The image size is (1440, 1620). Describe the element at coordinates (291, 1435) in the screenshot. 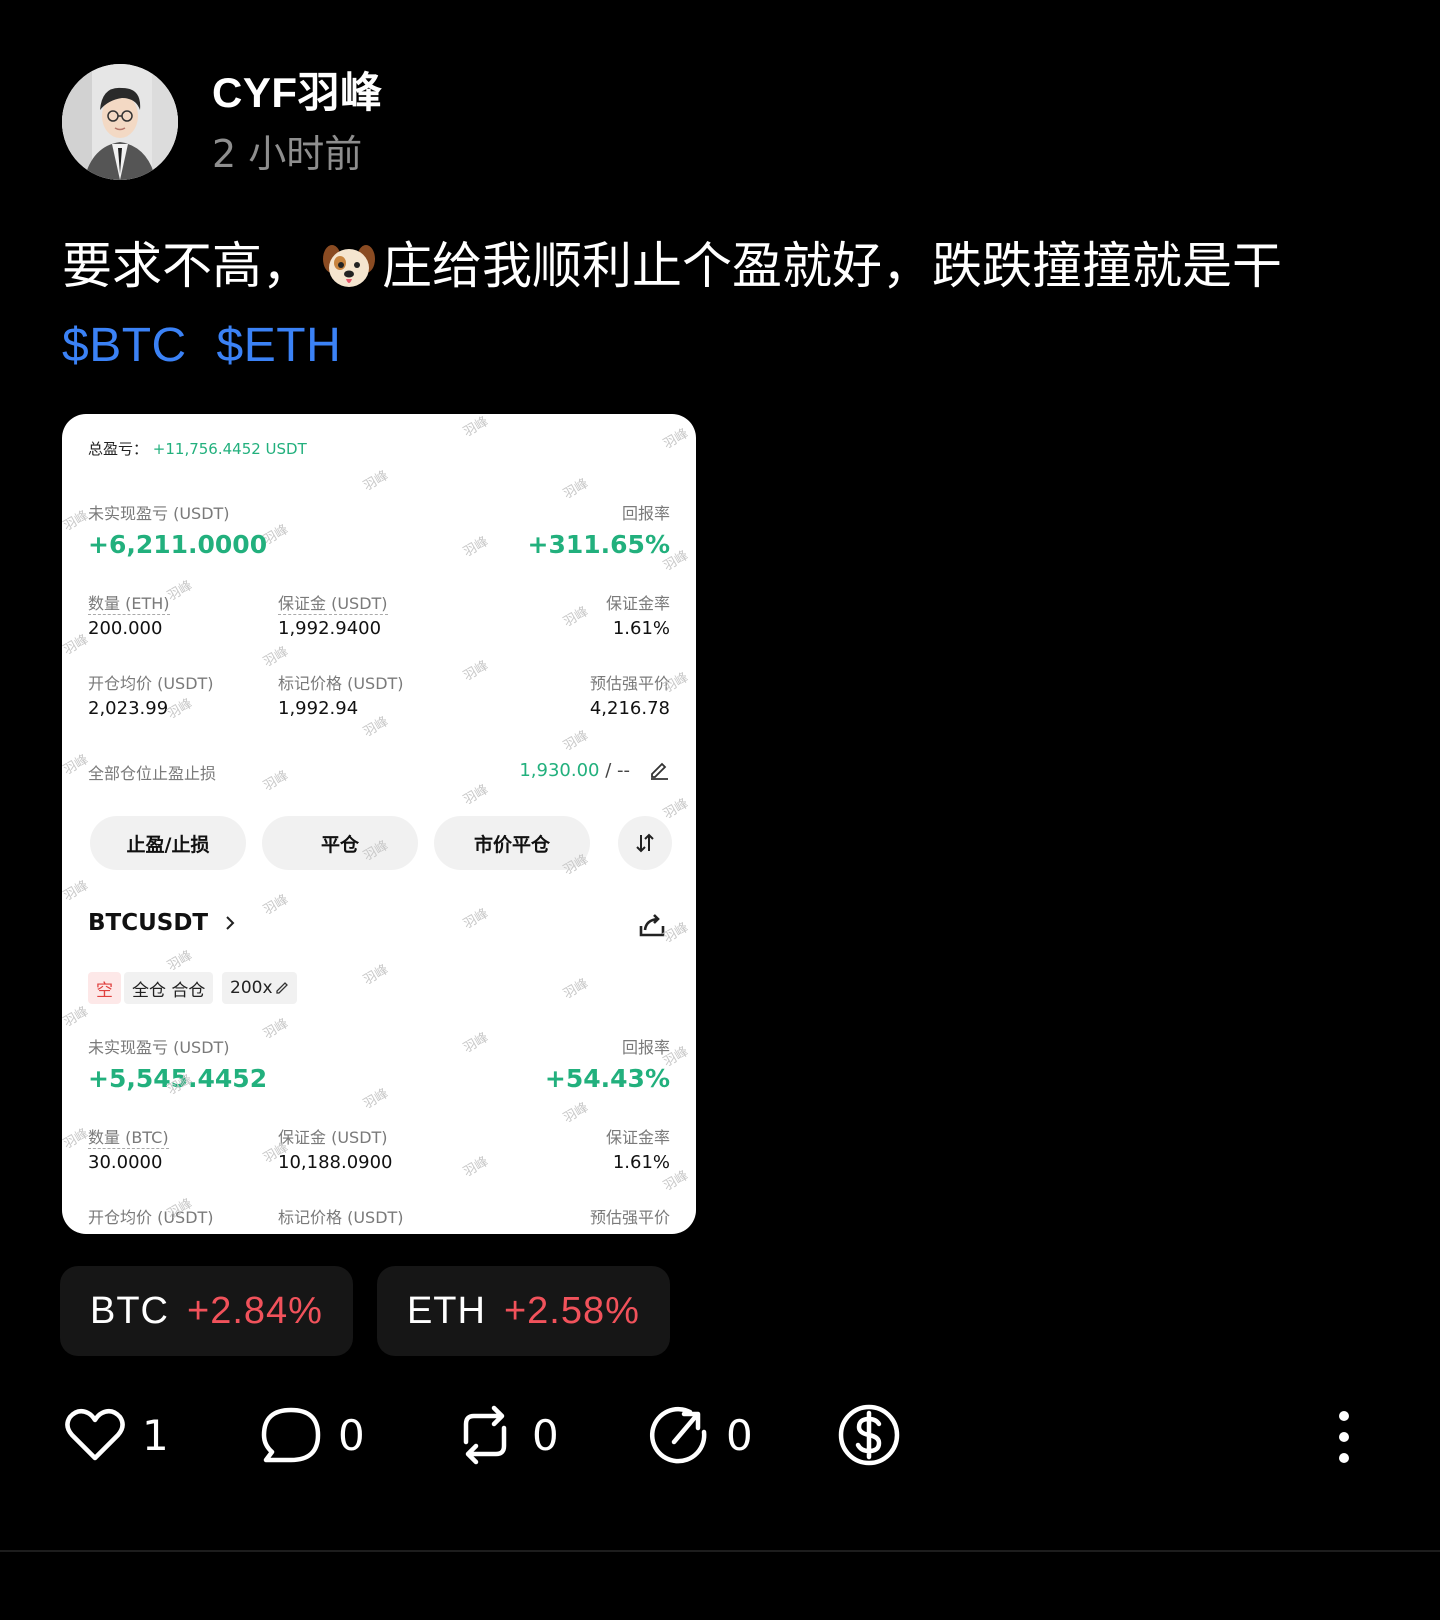

I see `comment-bubble-icon` at that location.